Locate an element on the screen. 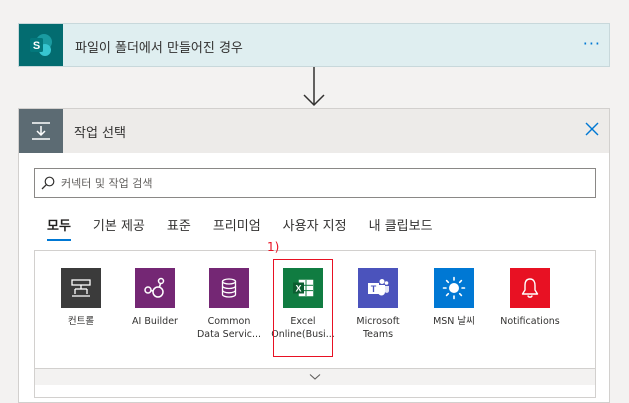 The width and height of the screenshot is (629, 403). svg-text: S is located at coordinates (36, 46).